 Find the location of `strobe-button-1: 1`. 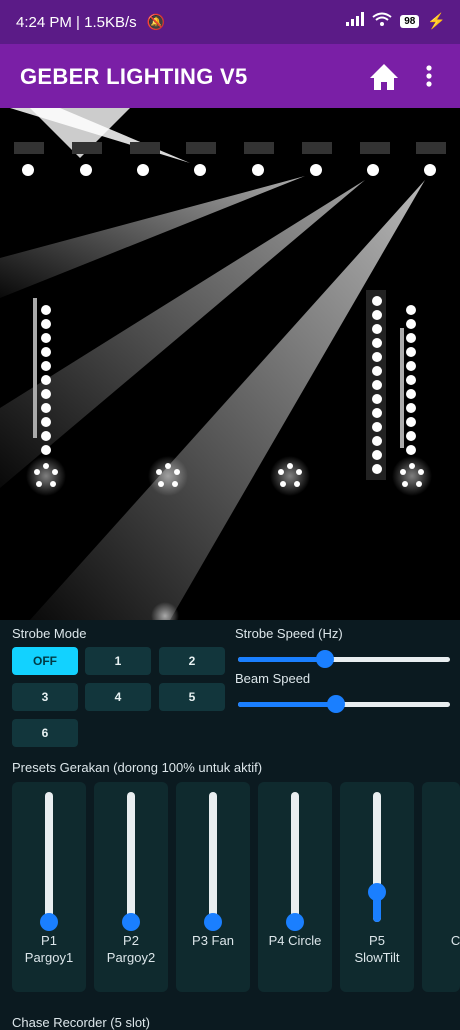

strobe-button-1: 1 is located at coordinates (118, 661).